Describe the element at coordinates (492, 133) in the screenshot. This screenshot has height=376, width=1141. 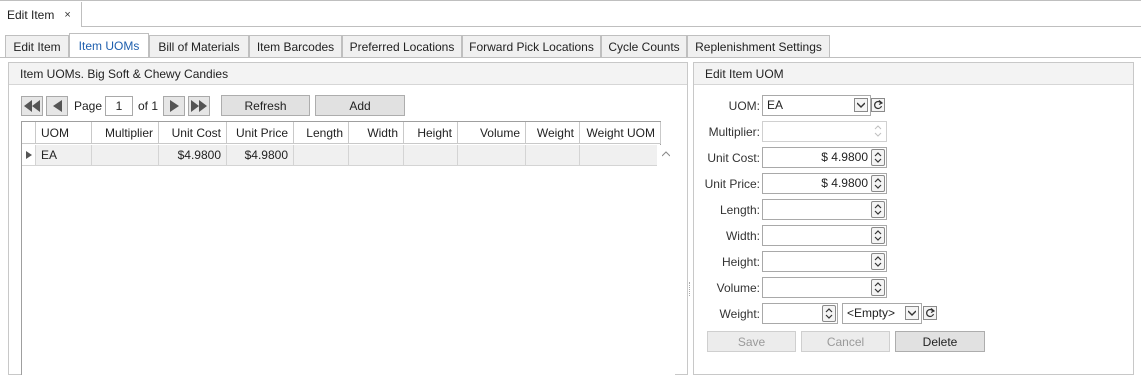
I see `column-header-volume: Volume` at that location.